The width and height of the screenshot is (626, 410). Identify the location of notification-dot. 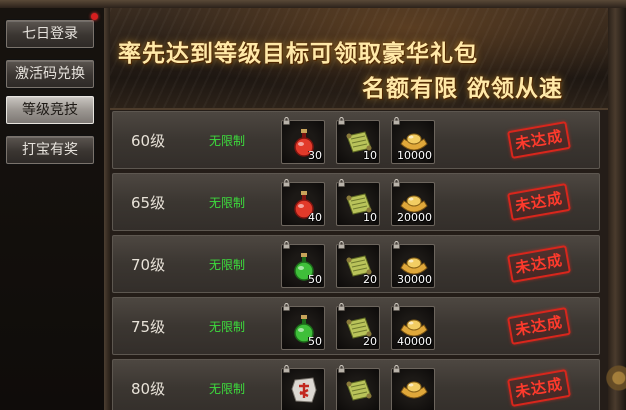
(94, 16).